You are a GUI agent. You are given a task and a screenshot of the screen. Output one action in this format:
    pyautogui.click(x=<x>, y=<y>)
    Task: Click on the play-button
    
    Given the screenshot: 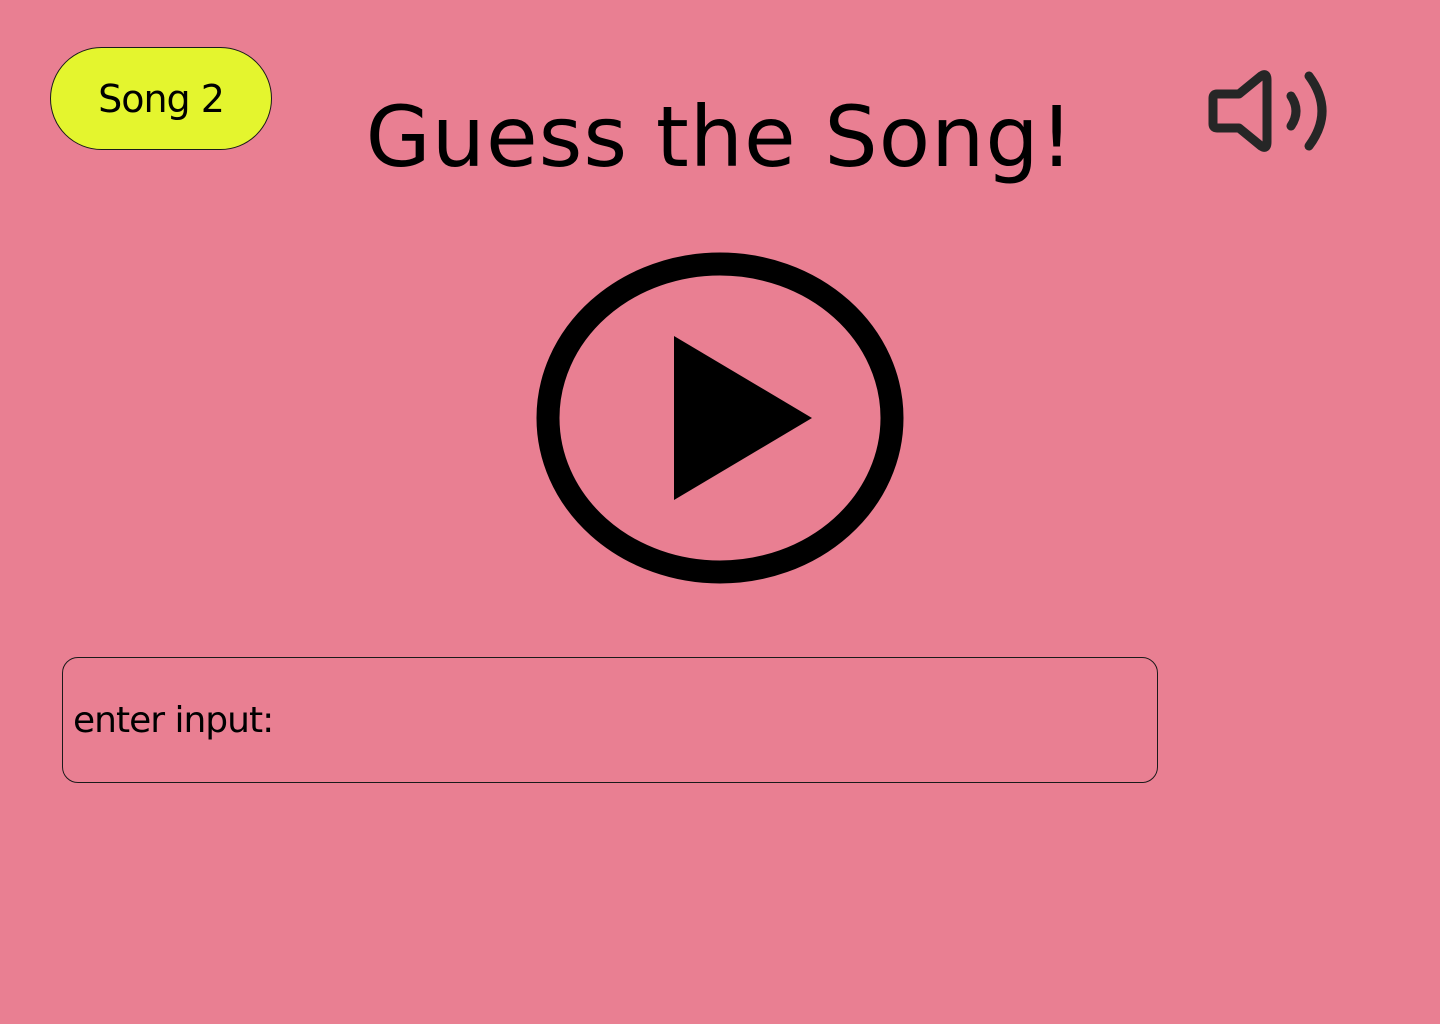 What is the action you would take?
    pyautogui.click(x=720, y=418)
    